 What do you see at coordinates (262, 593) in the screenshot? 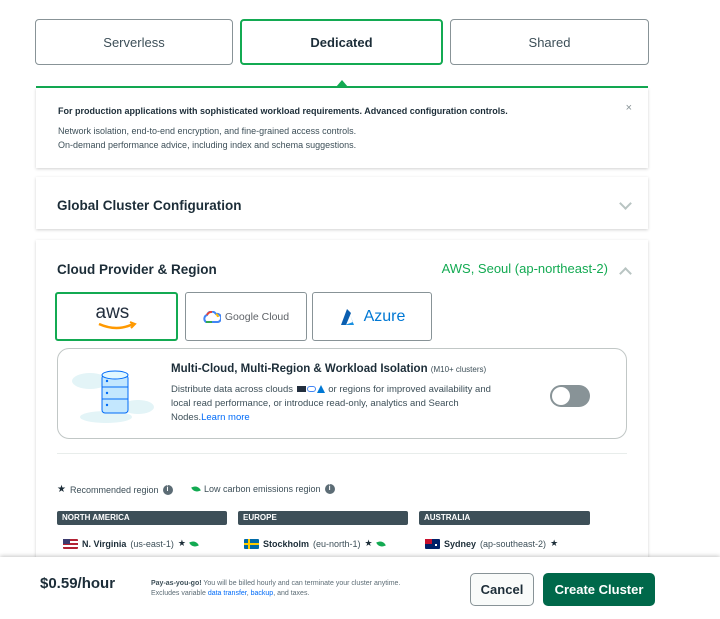
I see `backup-link: backup` at bounding box center [262, 593].